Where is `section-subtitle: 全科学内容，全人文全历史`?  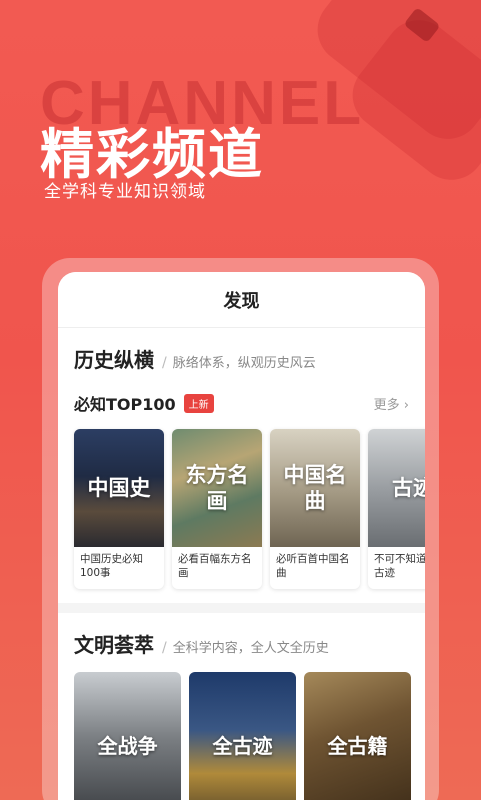 section-subtitle: 全科学内容，全人文全历史 is located at coordinates (250, 648).